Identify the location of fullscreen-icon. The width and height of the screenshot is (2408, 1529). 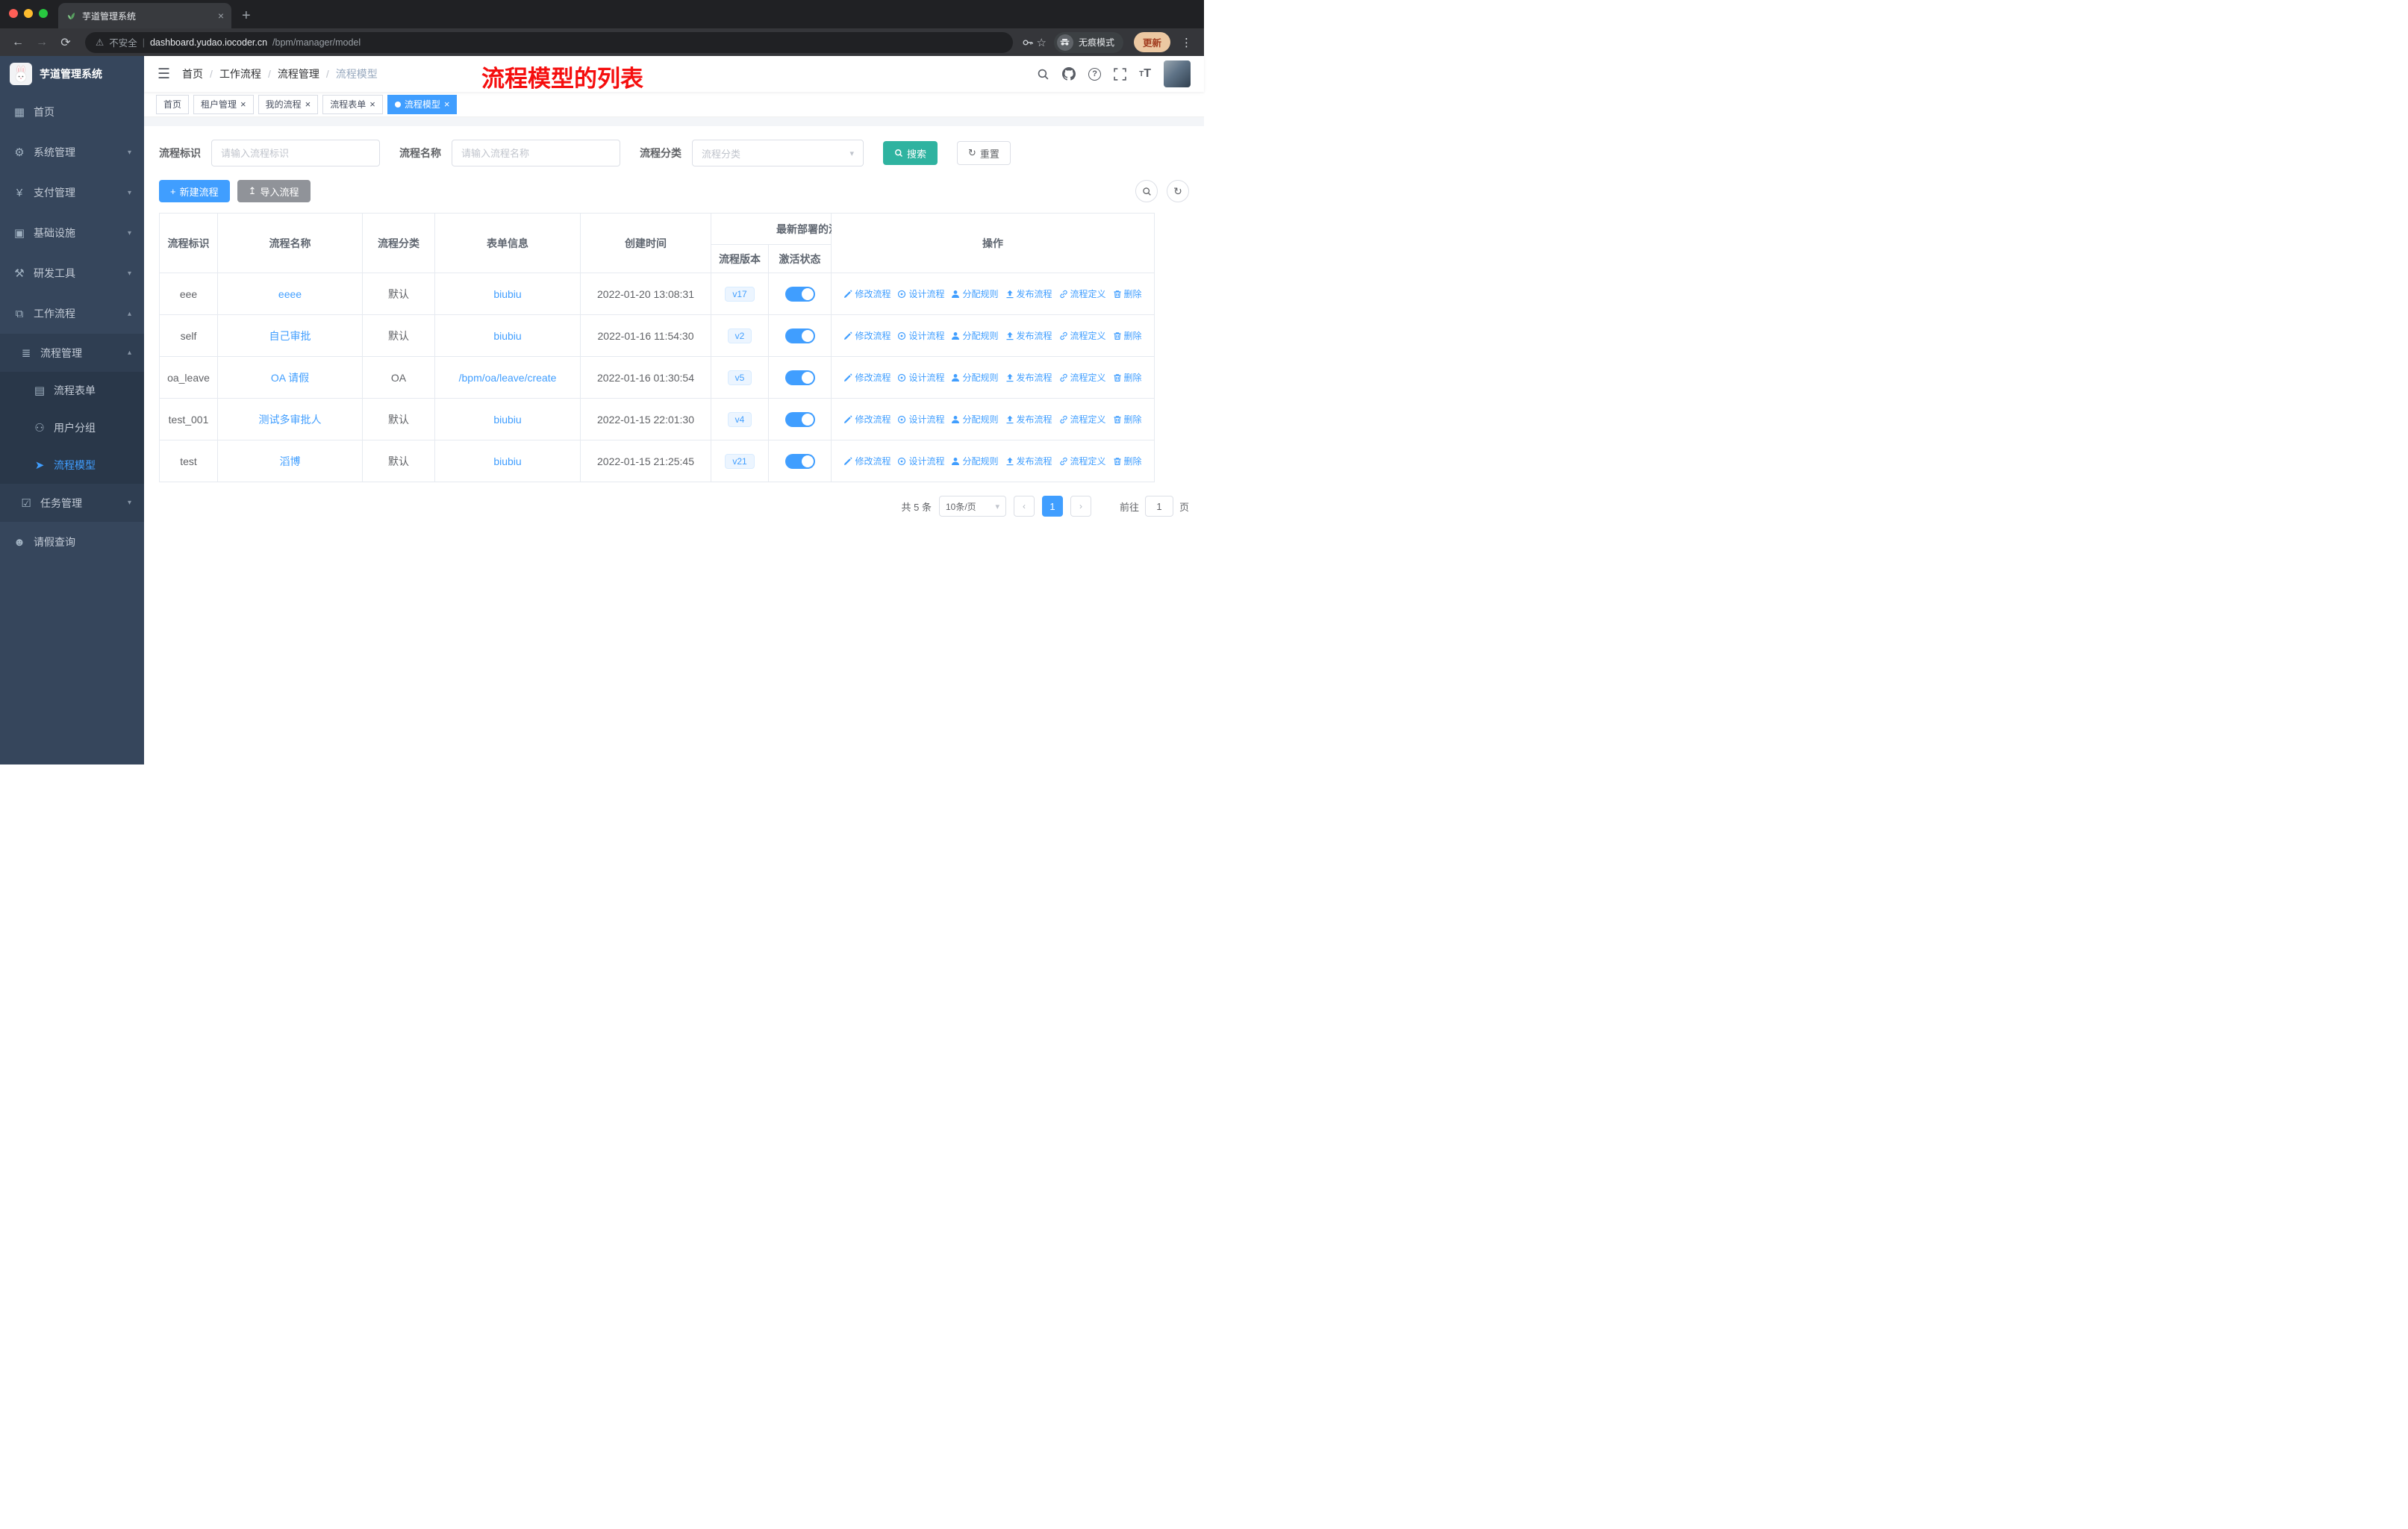
(1120, 74).